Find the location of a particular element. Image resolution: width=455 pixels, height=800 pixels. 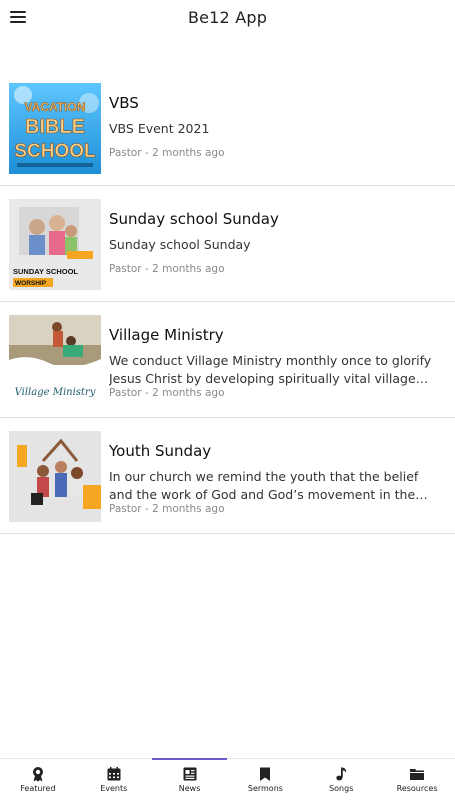

item-title: Village Ministry is located at coordinates (166, 335).